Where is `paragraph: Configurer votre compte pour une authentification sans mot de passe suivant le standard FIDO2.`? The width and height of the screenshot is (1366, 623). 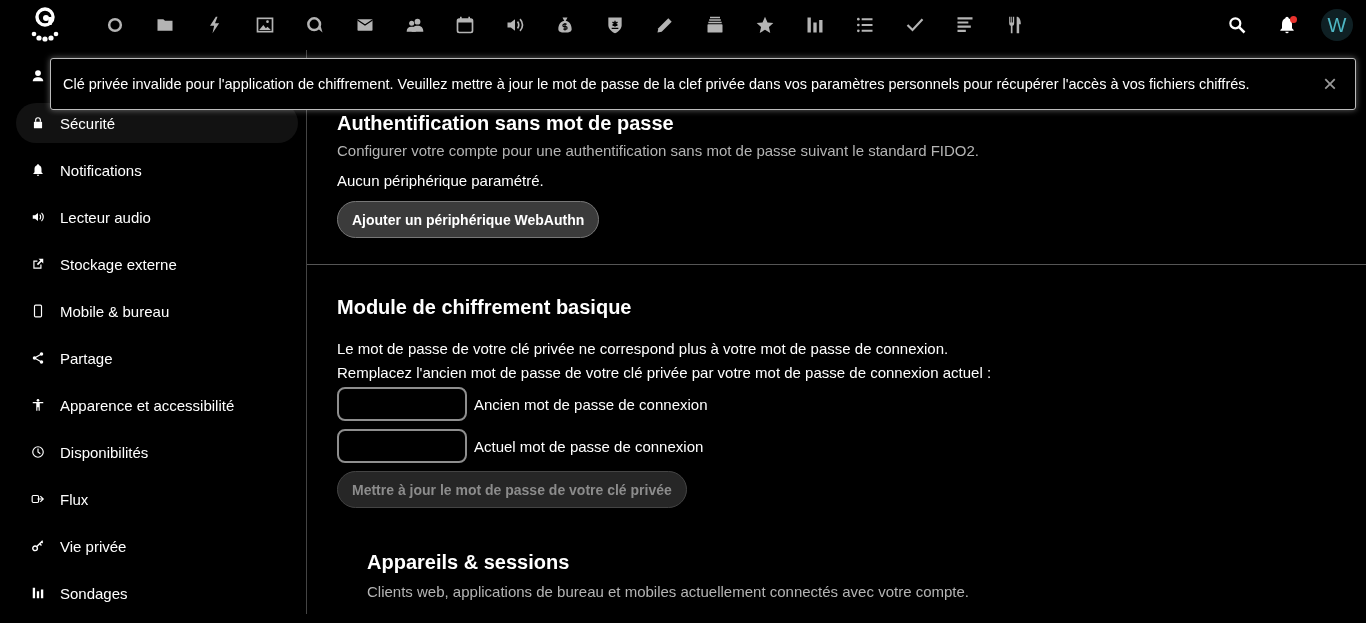 paragraph: Configurer votre compte pour une authentification sans mot de passe suivant le standard FIDO2. is located at coordinates (659, 151).